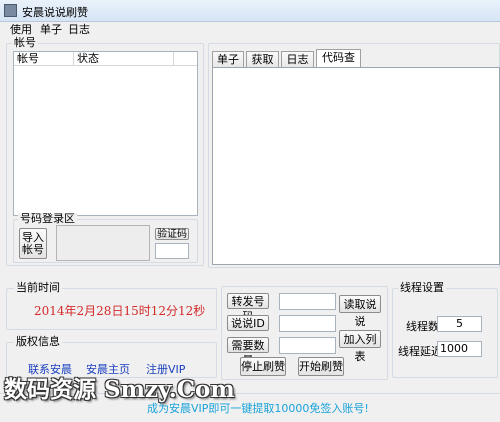  Describe the element at coordinates (120, 311) in the screenshot. I see `current-time-value: 2014年2月28日15时12分12秒` at that location.